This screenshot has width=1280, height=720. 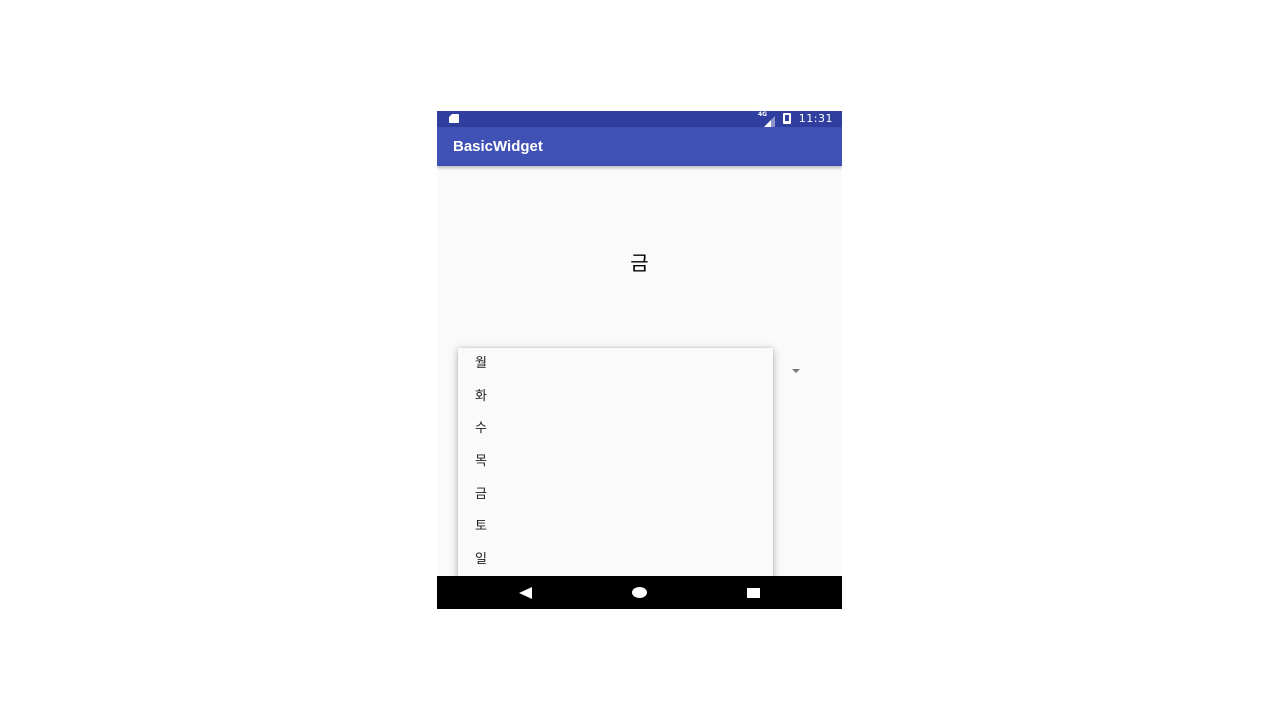 I want to click on dropdown-item-sun: 일, so click(x=615, y=560).